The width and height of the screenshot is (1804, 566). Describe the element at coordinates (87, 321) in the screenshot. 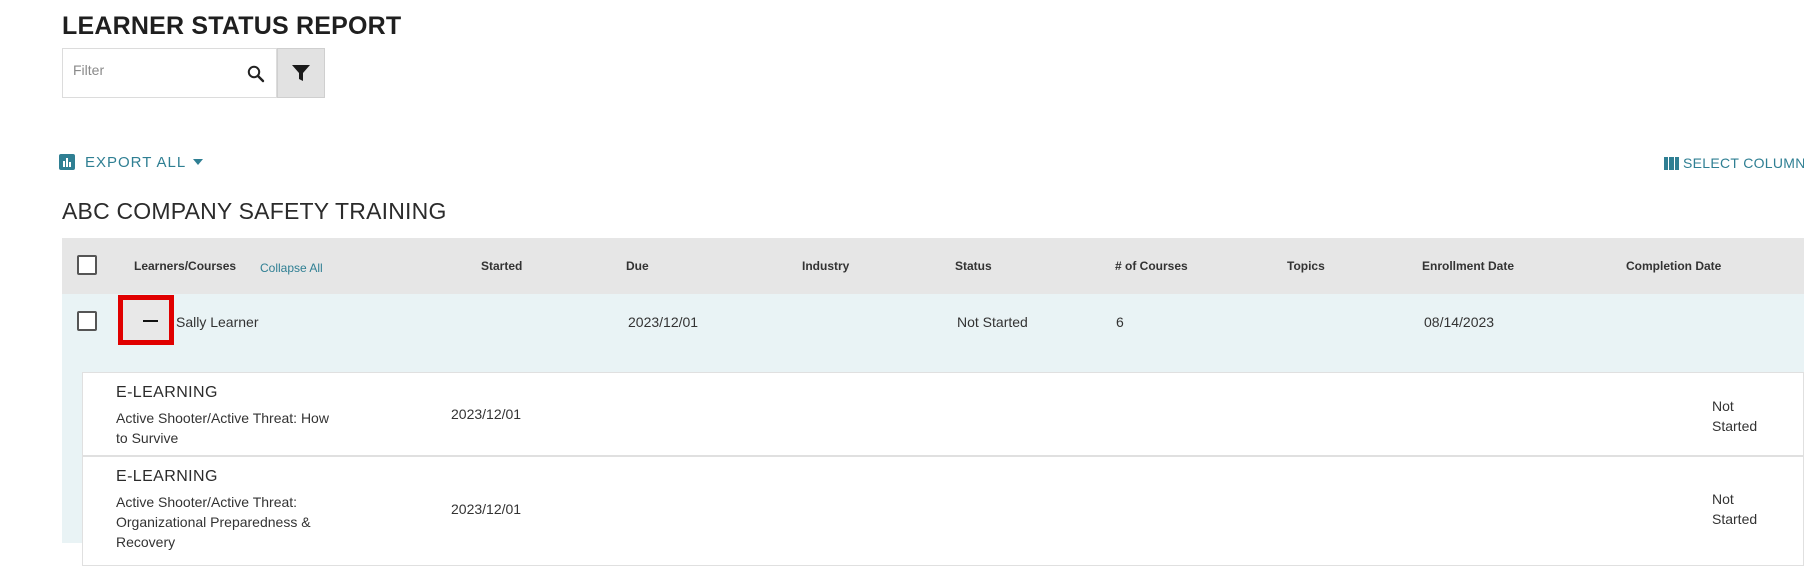

I see `row-checkbox` at that location.